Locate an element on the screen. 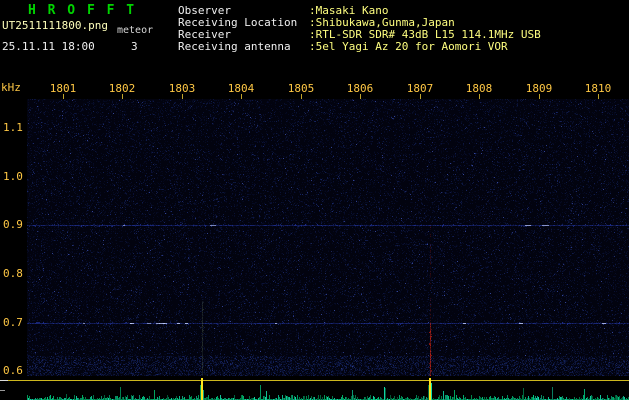 Image resolution: width=629 pixels, height=400 pixels. y-axis-label: 0.6 is located at coordinates (13, 370).